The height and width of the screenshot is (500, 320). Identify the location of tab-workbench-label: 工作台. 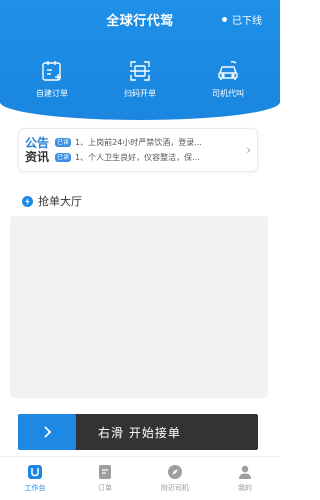
(35, 488).